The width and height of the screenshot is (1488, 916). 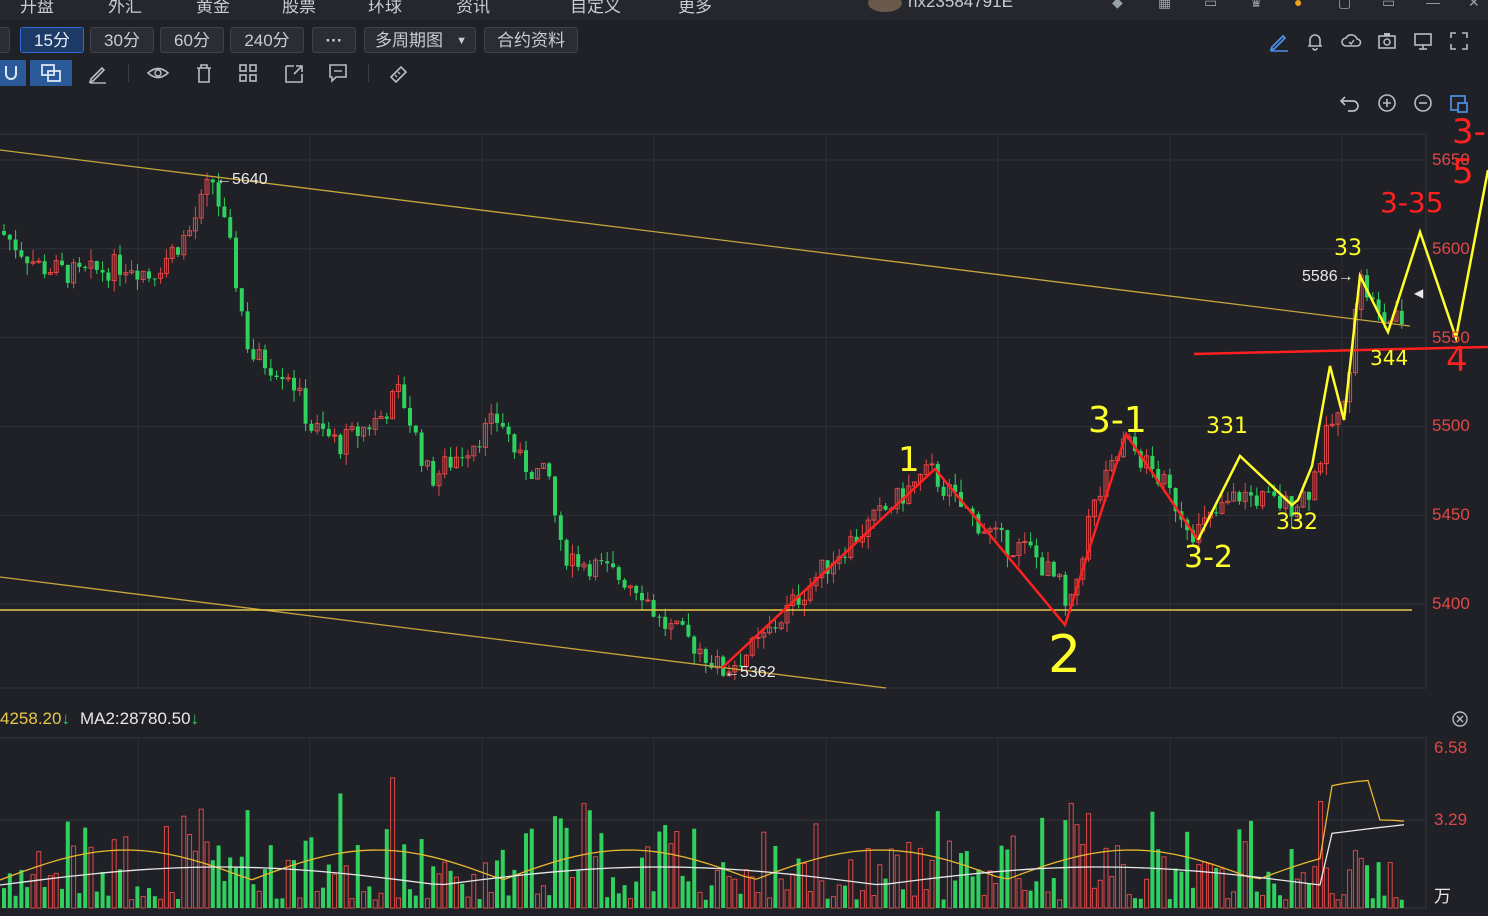 I want to click on period-button-30m: 30分, so click(x=122, y=40).